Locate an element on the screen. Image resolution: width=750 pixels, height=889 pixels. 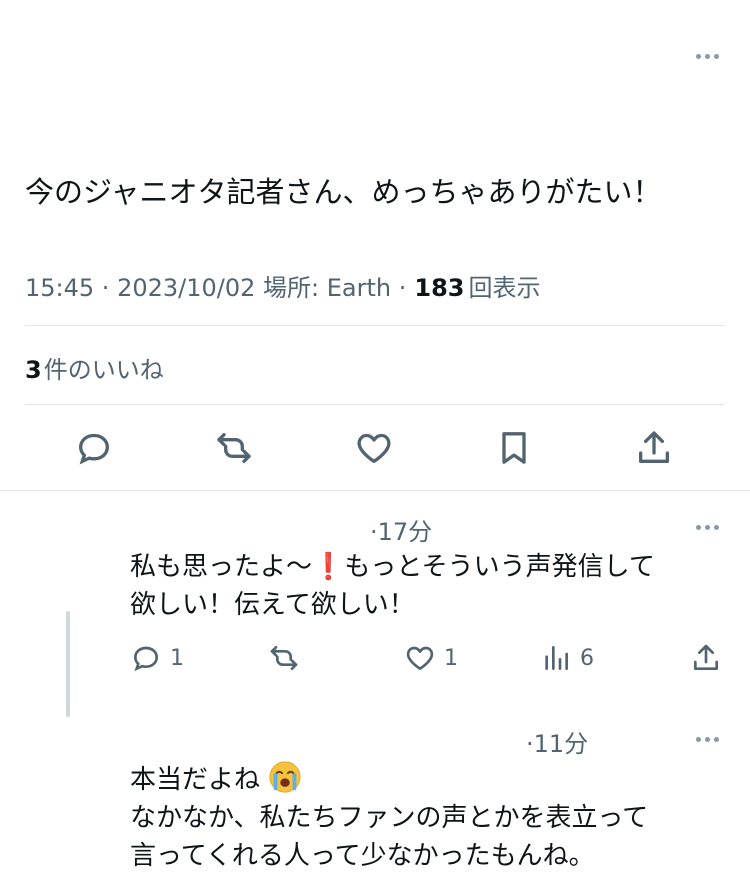
reply-line: 言ってくれる人って少なかったもんね。 is located at coordinates (362, 856).